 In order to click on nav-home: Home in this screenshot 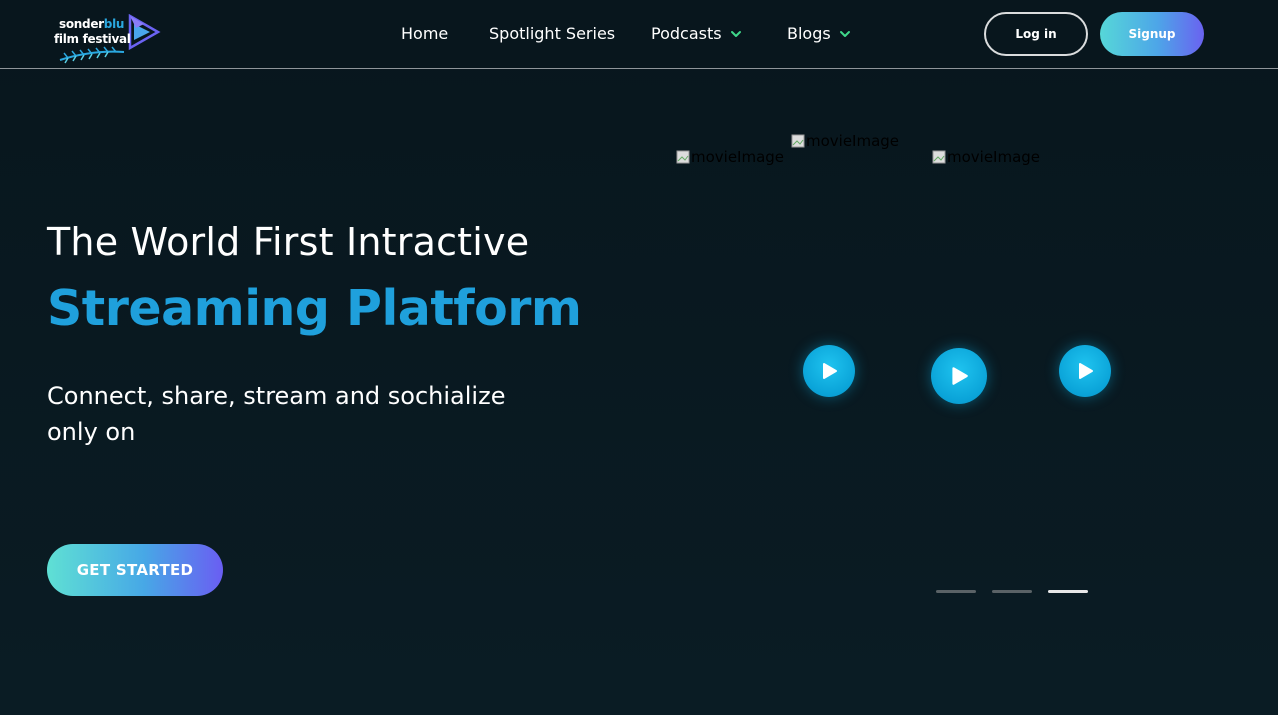, I will do `click(424, 33)`.